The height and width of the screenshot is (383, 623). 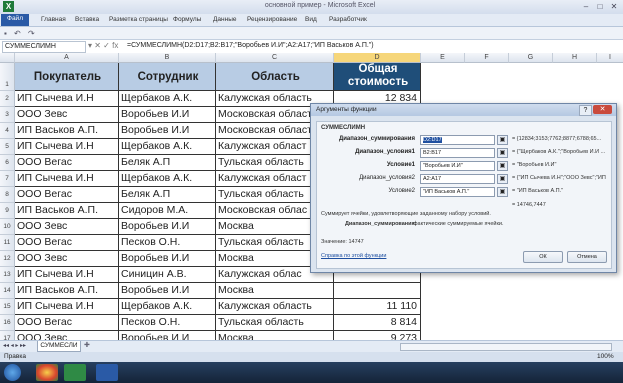 What do you see at coordinates (353, 256) in the screenshot?
I see `help-link: Справка по этой функции` at bounding box center [353, 256].